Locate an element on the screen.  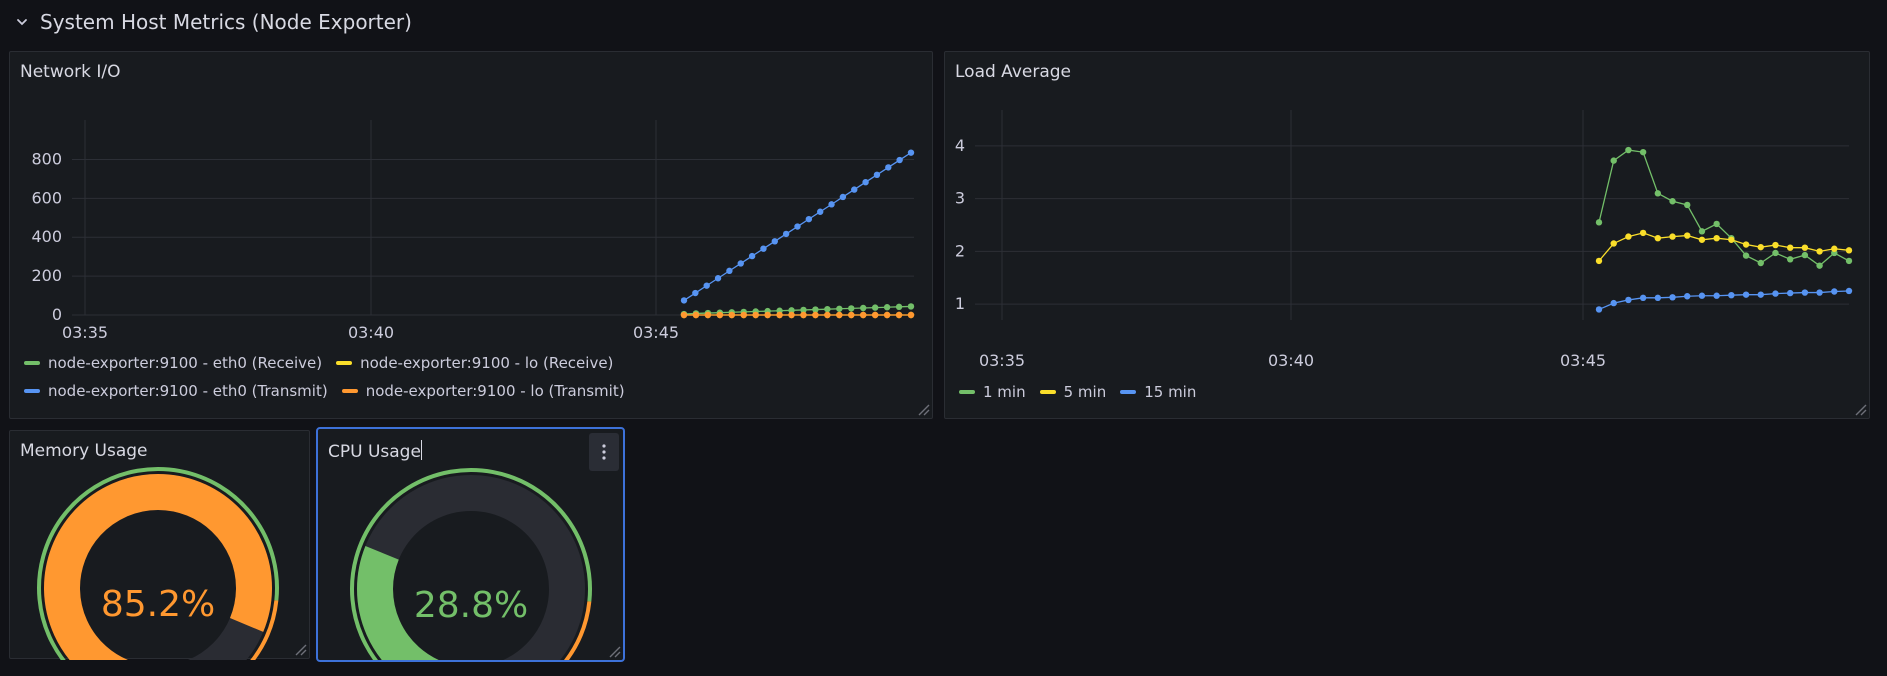
gauge-value-text: 28.8% is located at coordinates (471, 605).